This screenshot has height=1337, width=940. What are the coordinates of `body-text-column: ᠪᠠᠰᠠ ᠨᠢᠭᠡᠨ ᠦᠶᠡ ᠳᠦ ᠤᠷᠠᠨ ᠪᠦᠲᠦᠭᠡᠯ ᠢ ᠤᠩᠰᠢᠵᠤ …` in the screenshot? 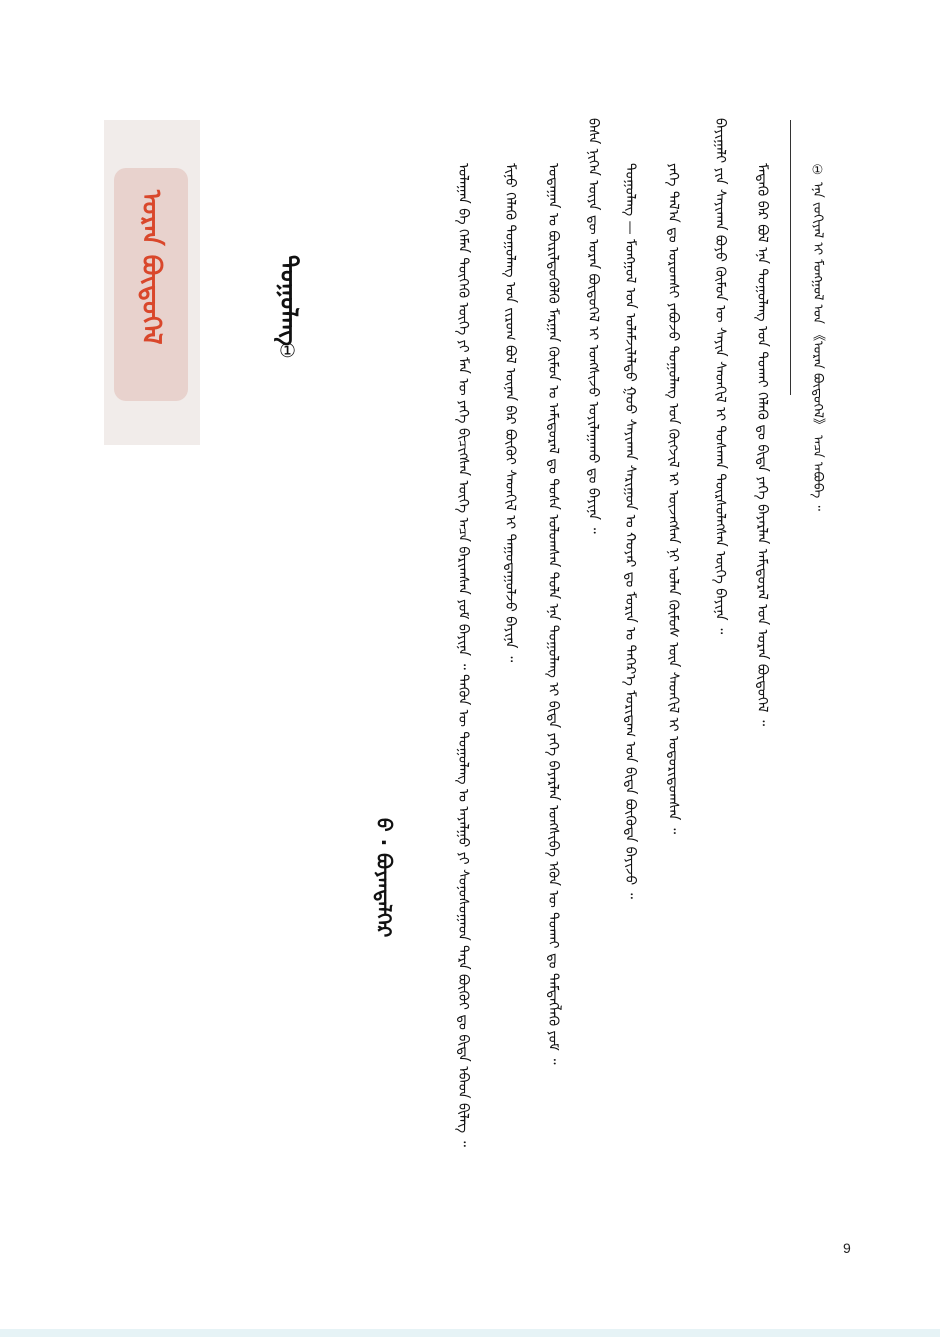 It's located at (593, 326).